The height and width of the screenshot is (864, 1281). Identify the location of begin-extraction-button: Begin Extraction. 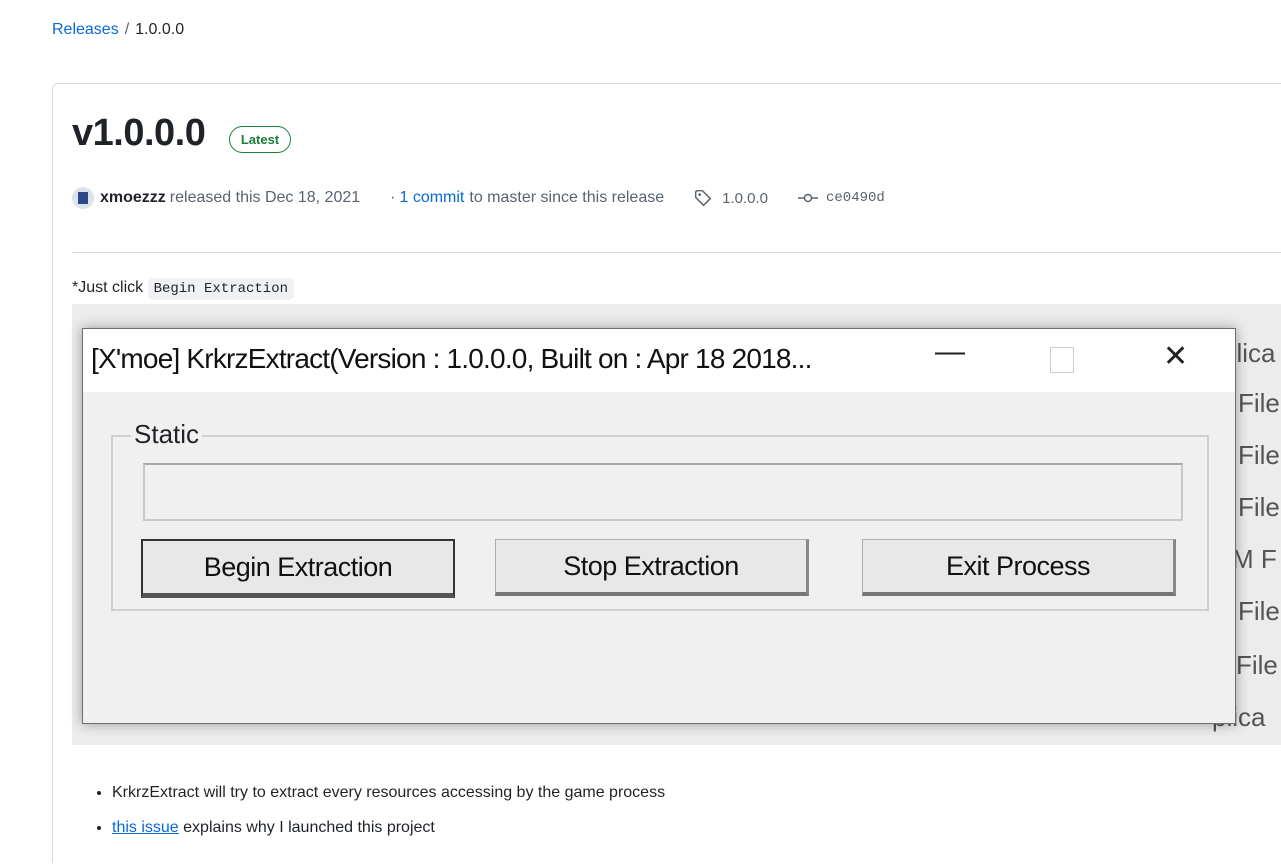
(298, 568).